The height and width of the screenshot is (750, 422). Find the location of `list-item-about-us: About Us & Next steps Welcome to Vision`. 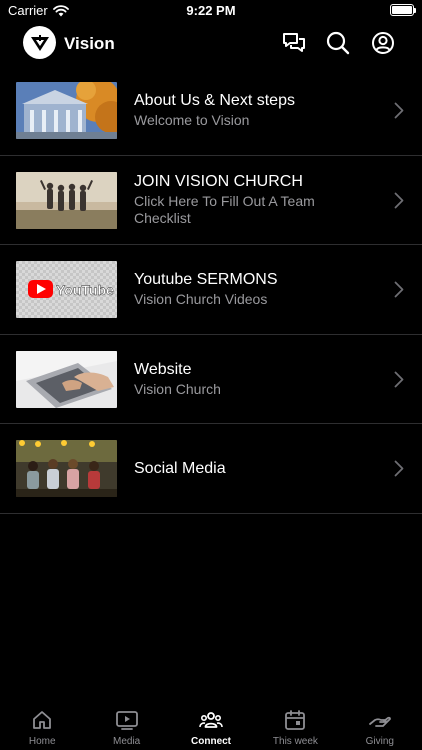

list-item-about-us: About Us & Next steps Welcome to Vision is located at coordinates (211, 111).